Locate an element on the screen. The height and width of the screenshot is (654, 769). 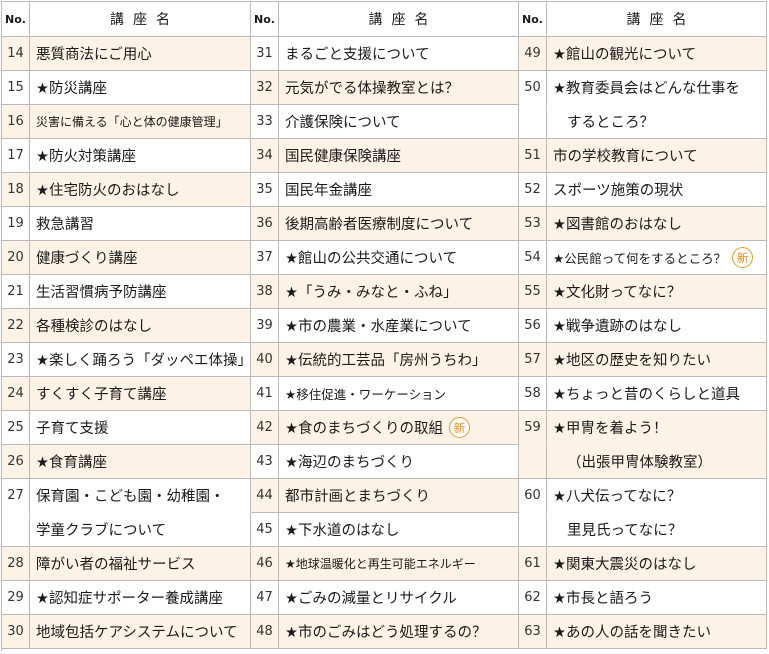
lecture-number: 19 is located at coordinates (16, 224).